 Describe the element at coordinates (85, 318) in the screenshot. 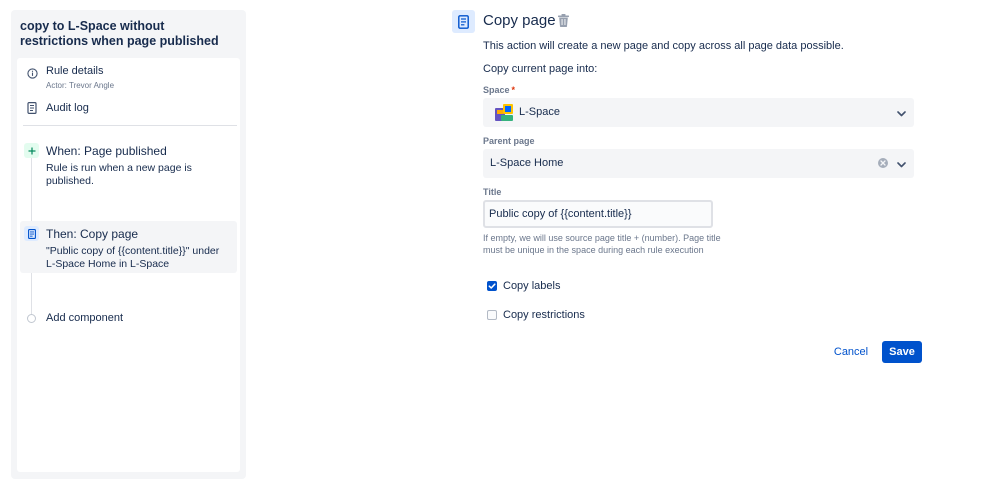

I see `add-component-label: Add component` at that location.